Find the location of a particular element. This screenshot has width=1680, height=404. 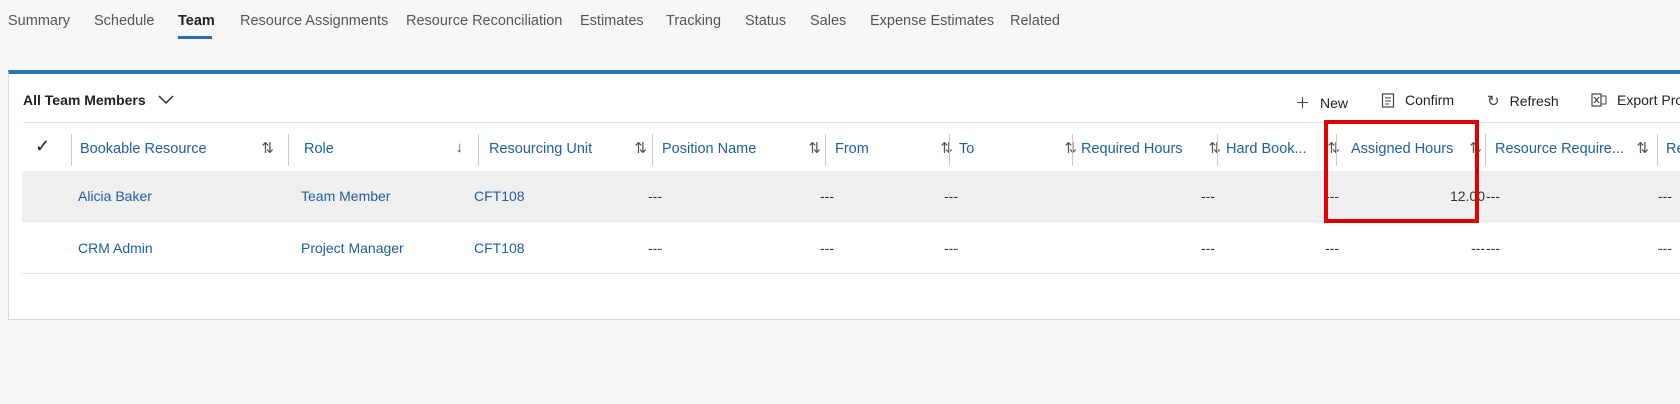

tab-resource-assignments: Resource Assignments is located at coordinates (314, 21).